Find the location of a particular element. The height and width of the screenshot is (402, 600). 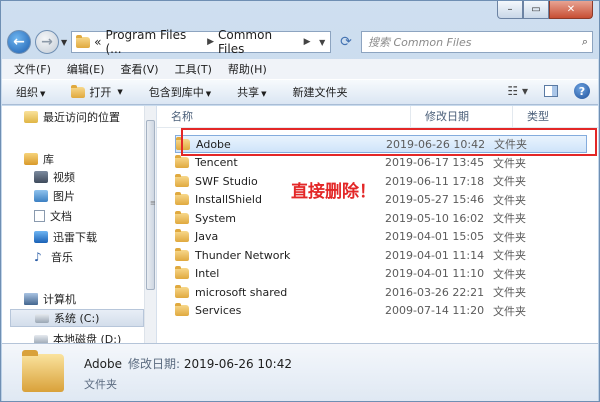

table-row: System 2019-05-10 16:02 文件夹 is located at coordinates (381, 218).